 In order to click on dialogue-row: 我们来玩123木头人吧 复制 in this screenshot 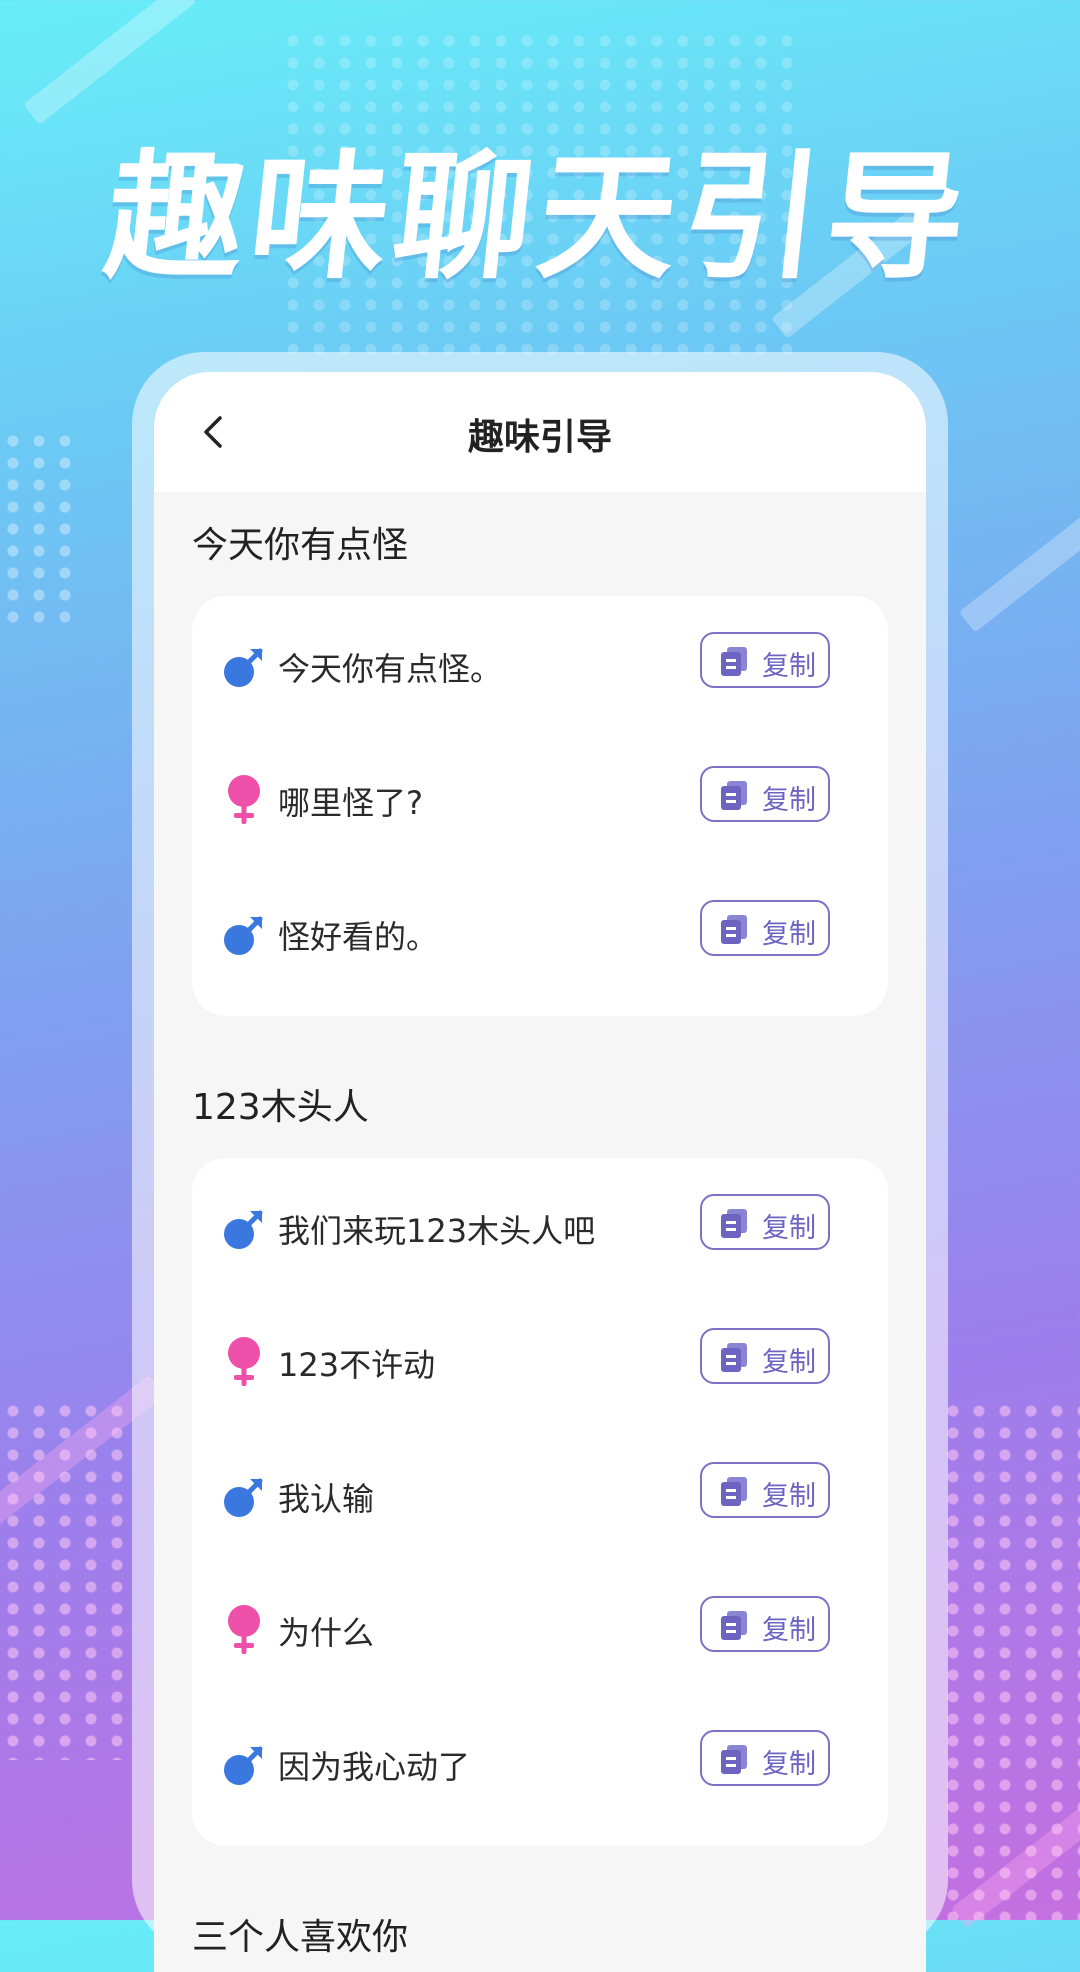, I will do `click(540, 1226)`.